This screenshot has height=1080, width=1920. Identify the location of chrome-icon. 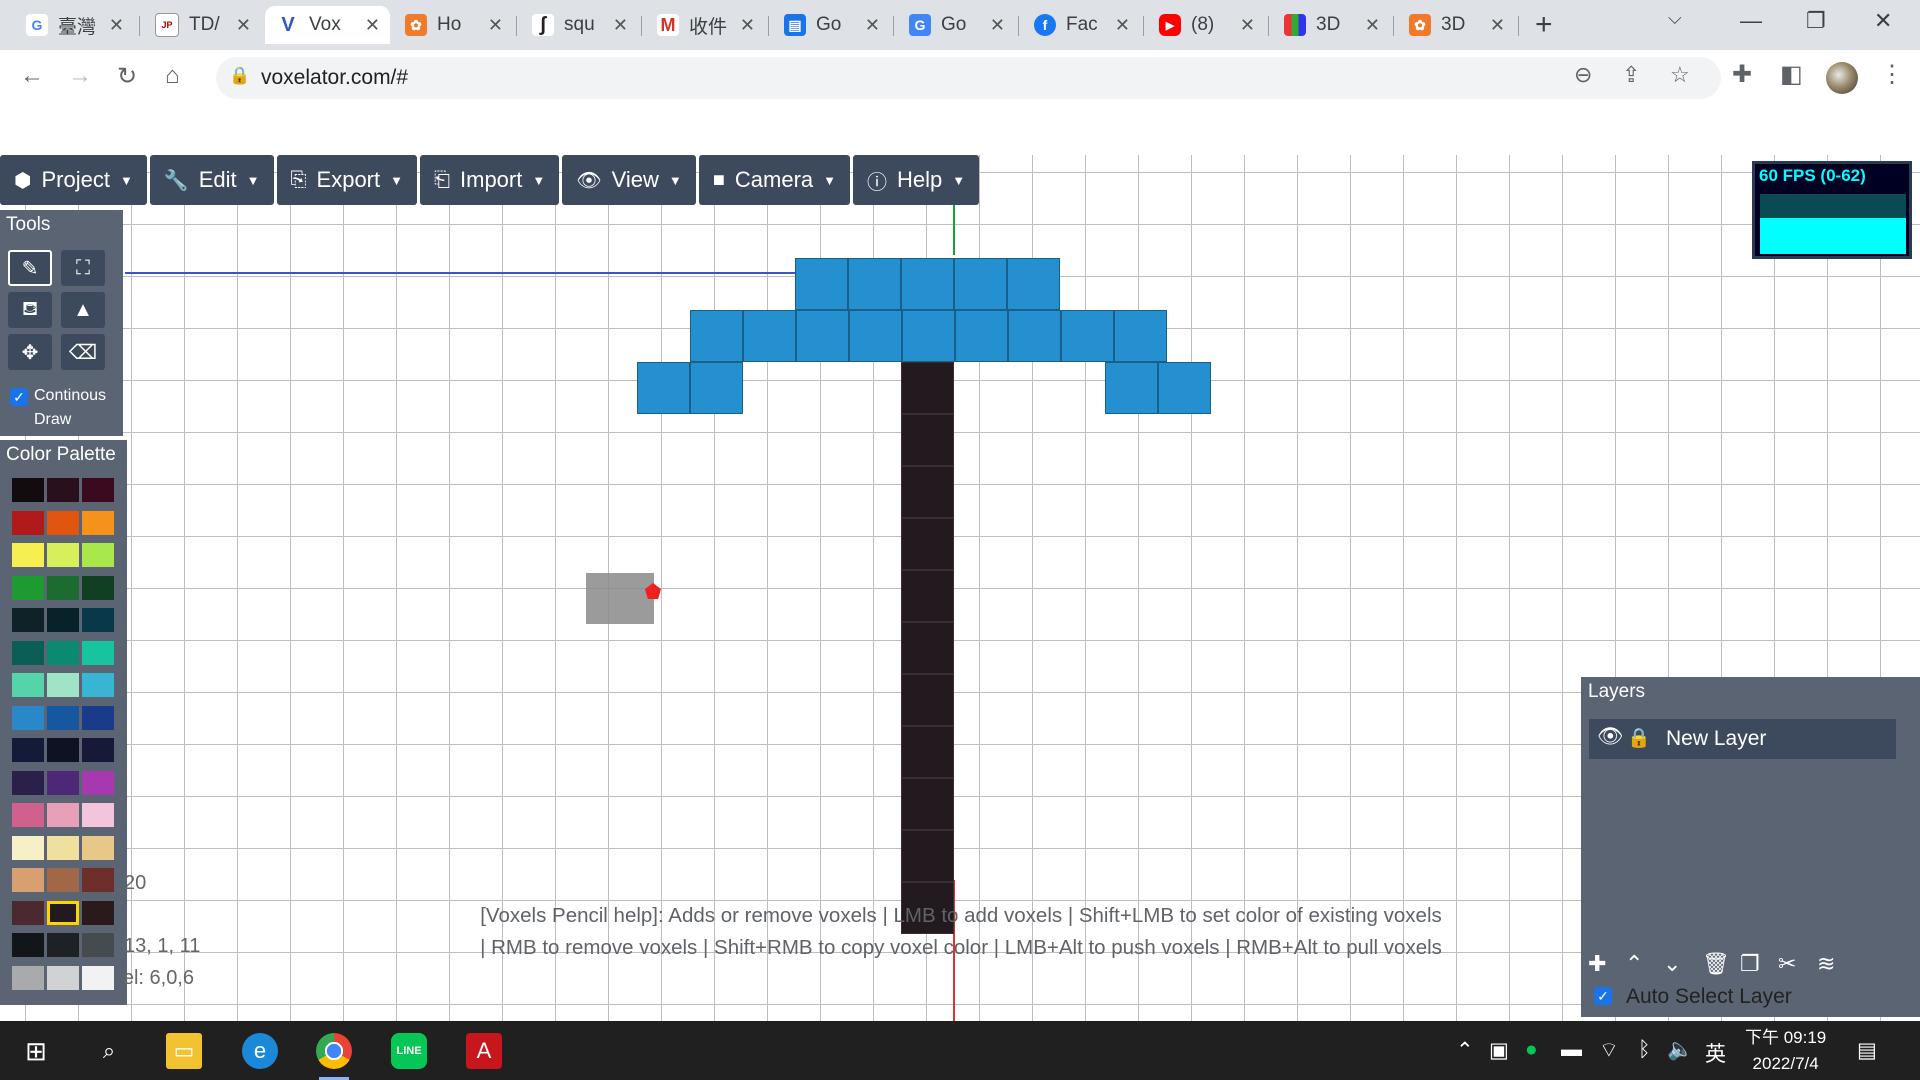
(334, 1051).